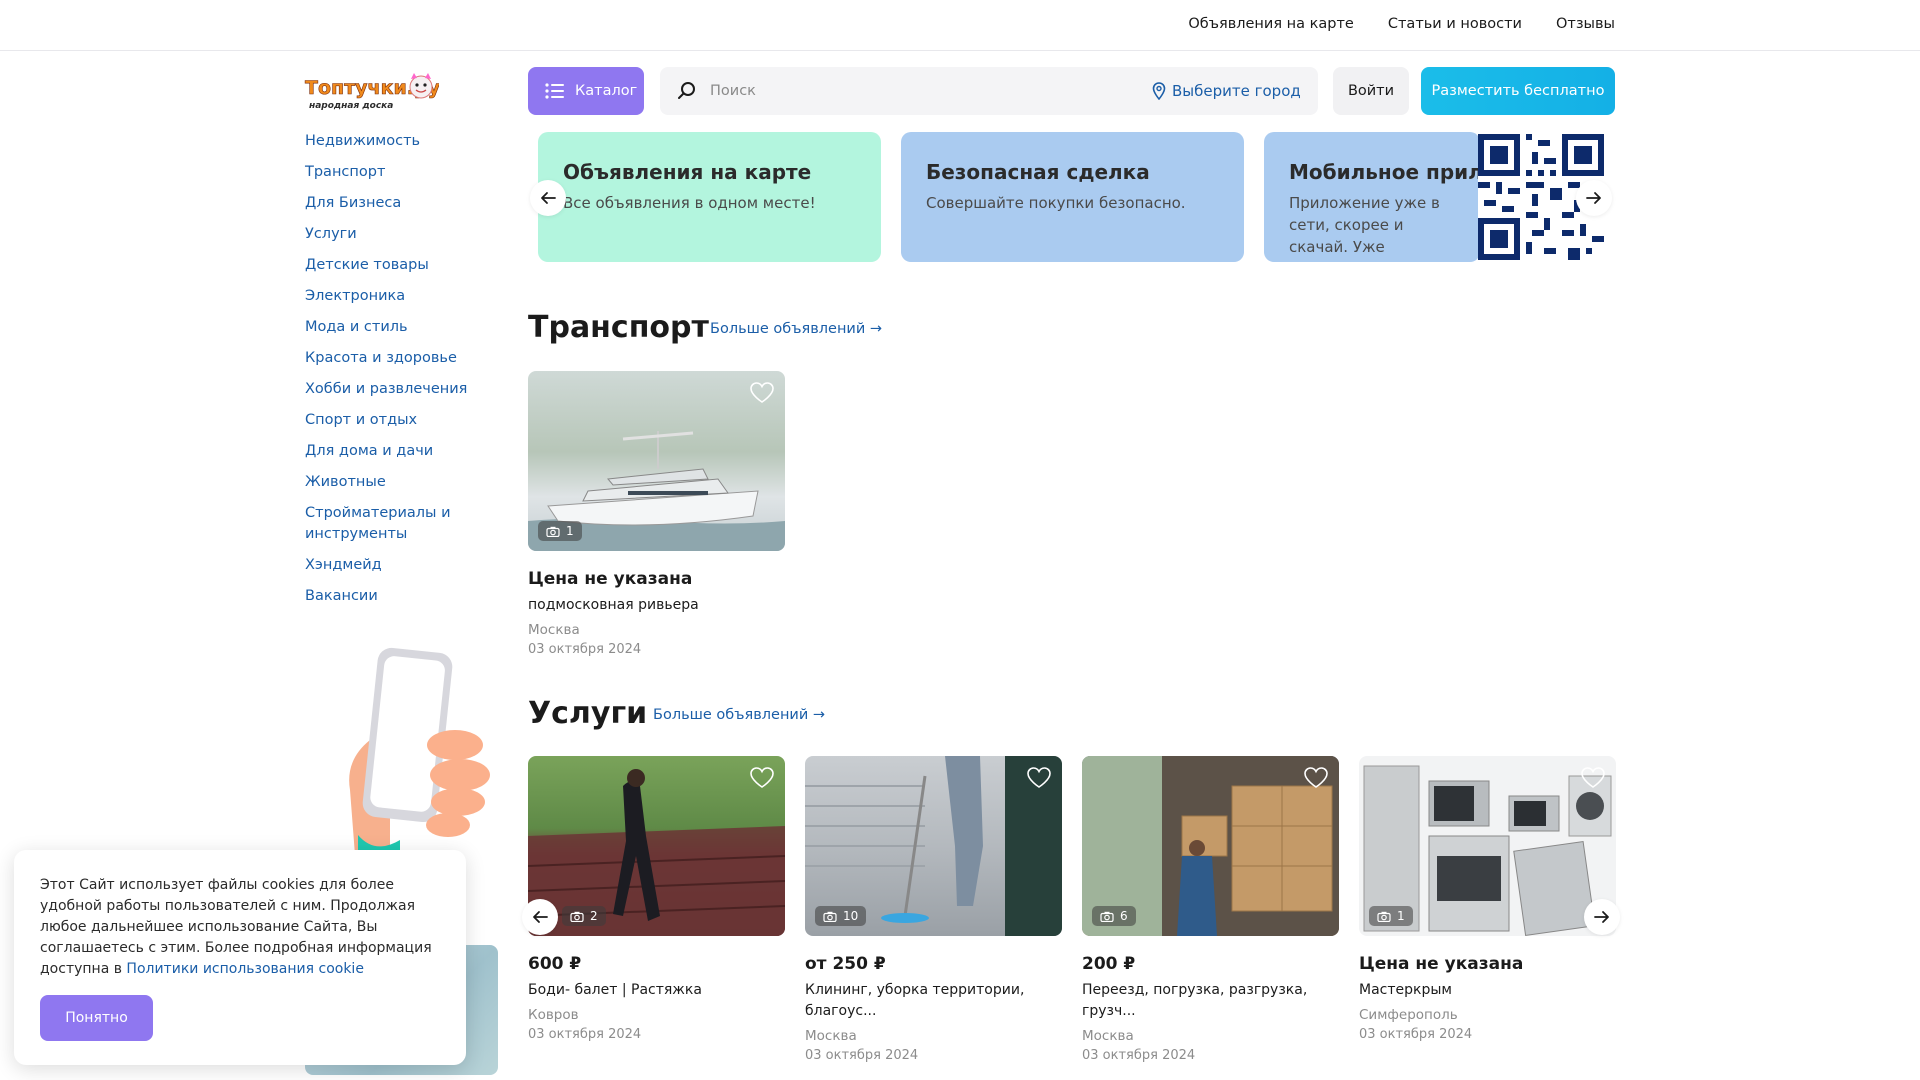 The image size is (1920, 1080). Describe the element at coordinates (656, 605) in the screenshot. I see `listing-title: подмосковная ривьера` at that location.